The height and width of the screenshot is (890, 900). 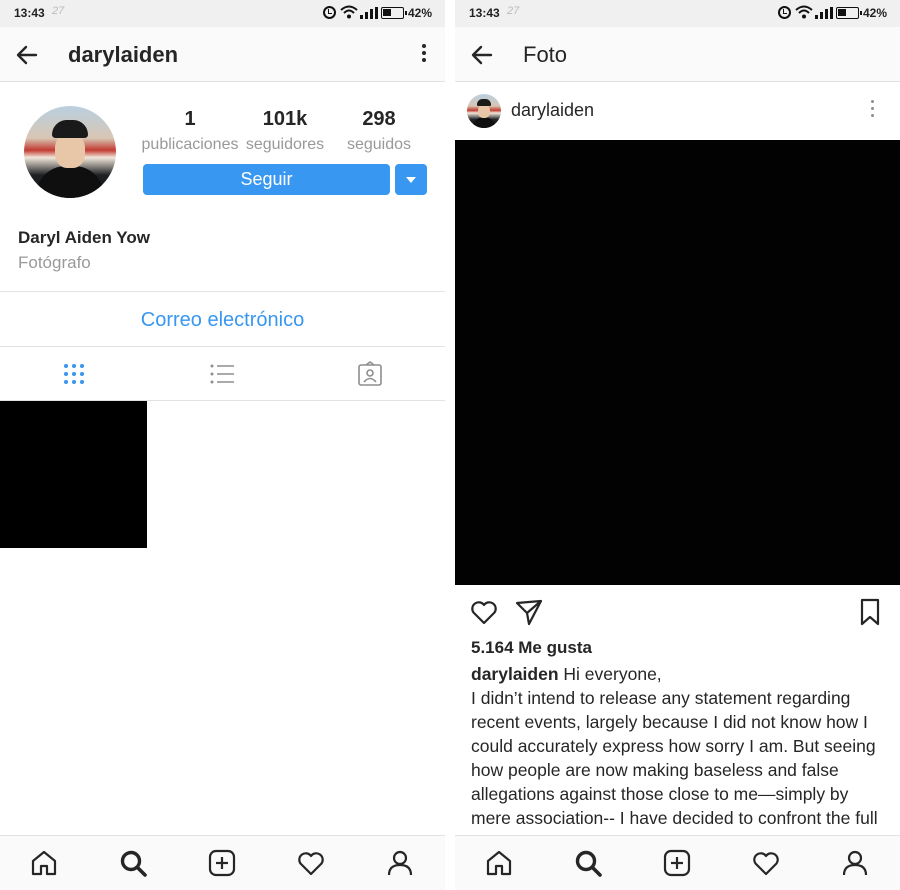 I want to click on profile-category: Fotógrafo, so click(x=54, y=262).